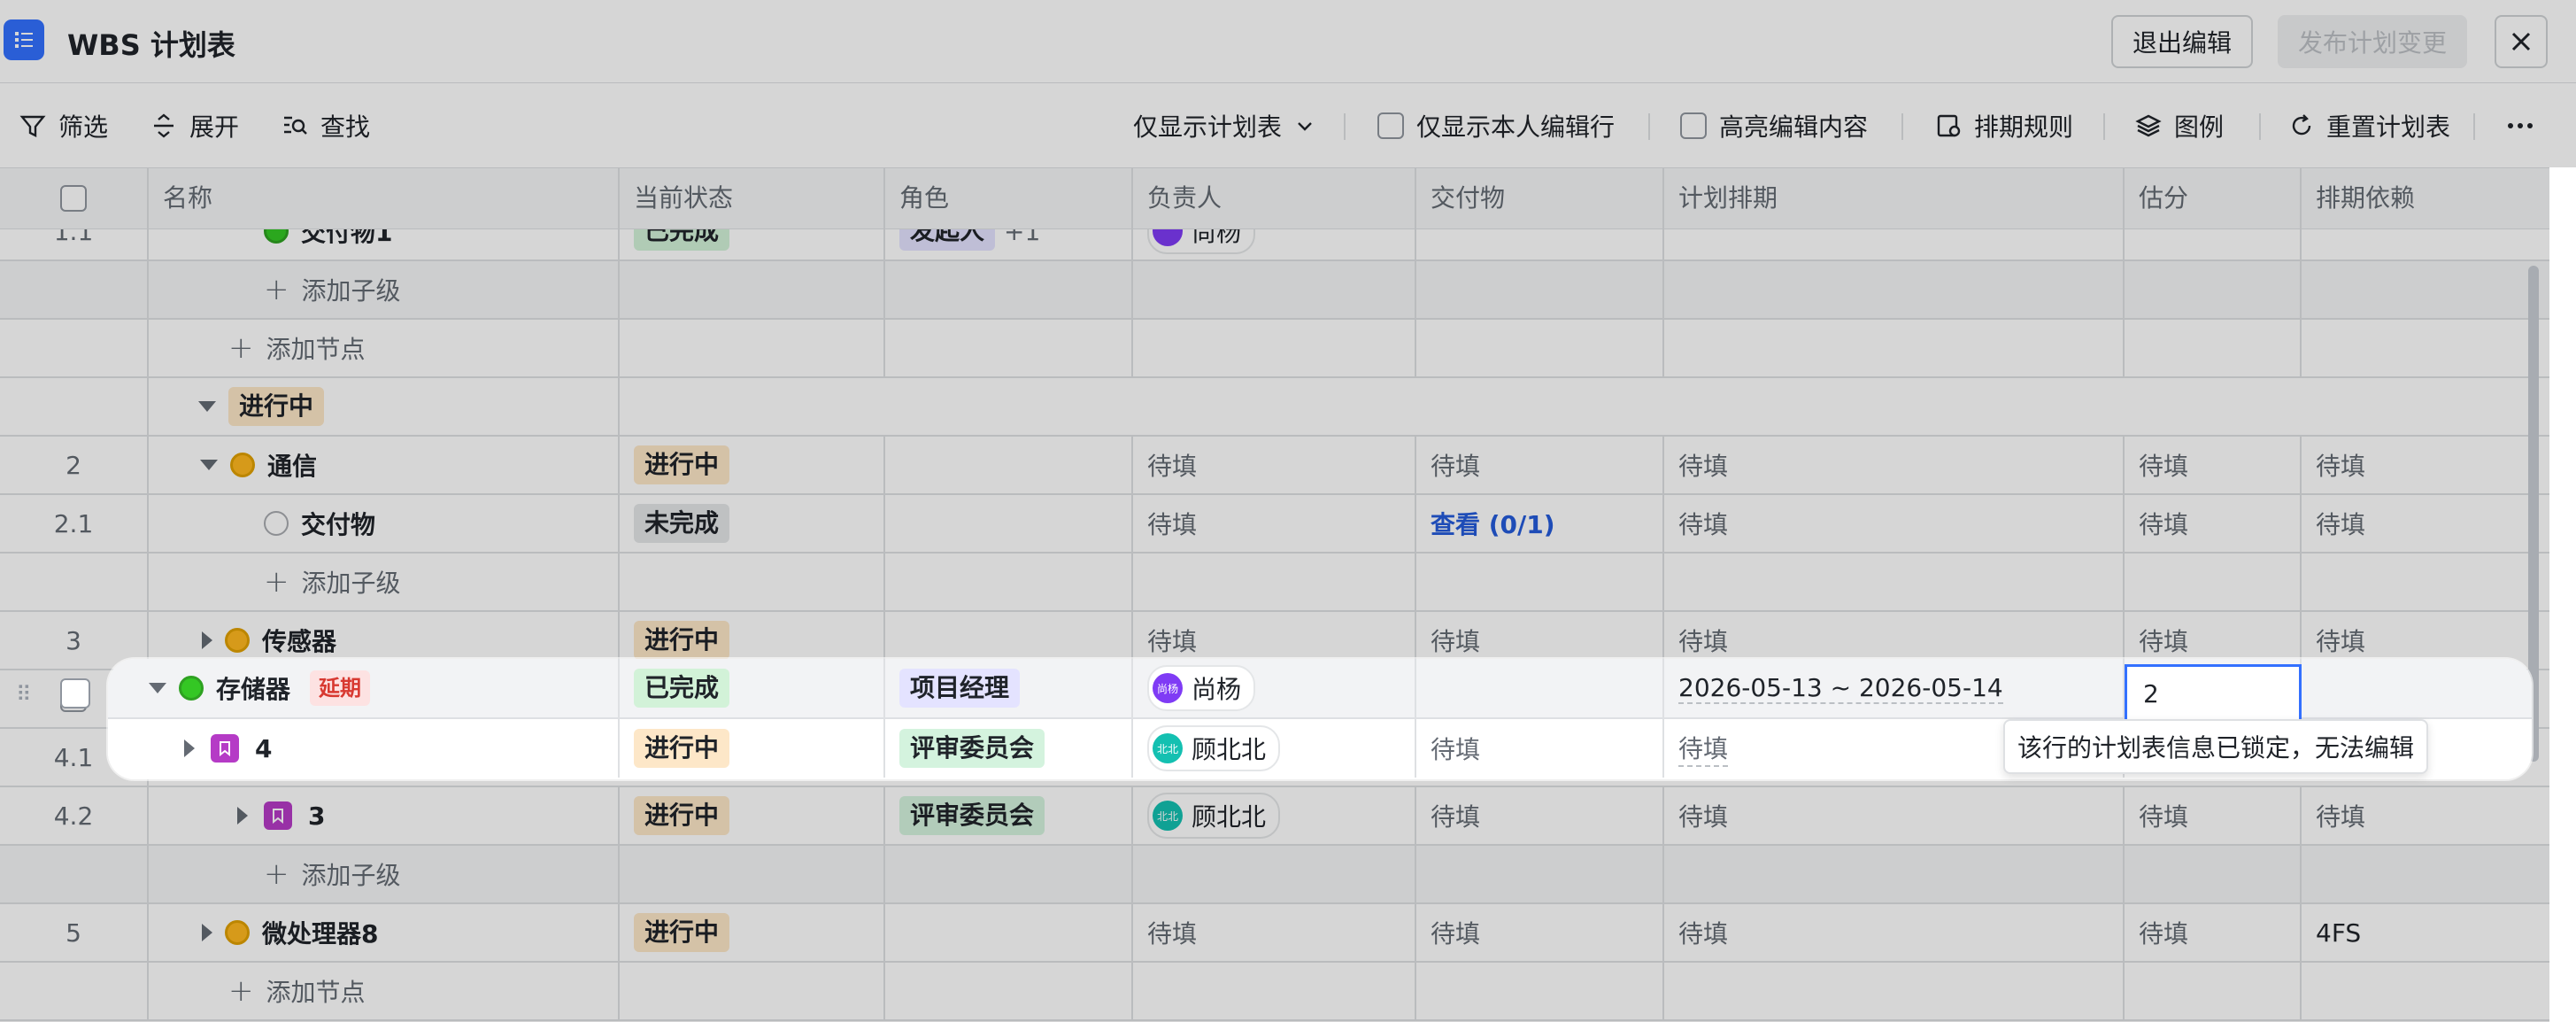 This screenshot has height=1022, width=2576. What do you see at coordinates (384, 198) in the screenshot?
I see `col-header-name: 名称` at bounding box center [384, 198].